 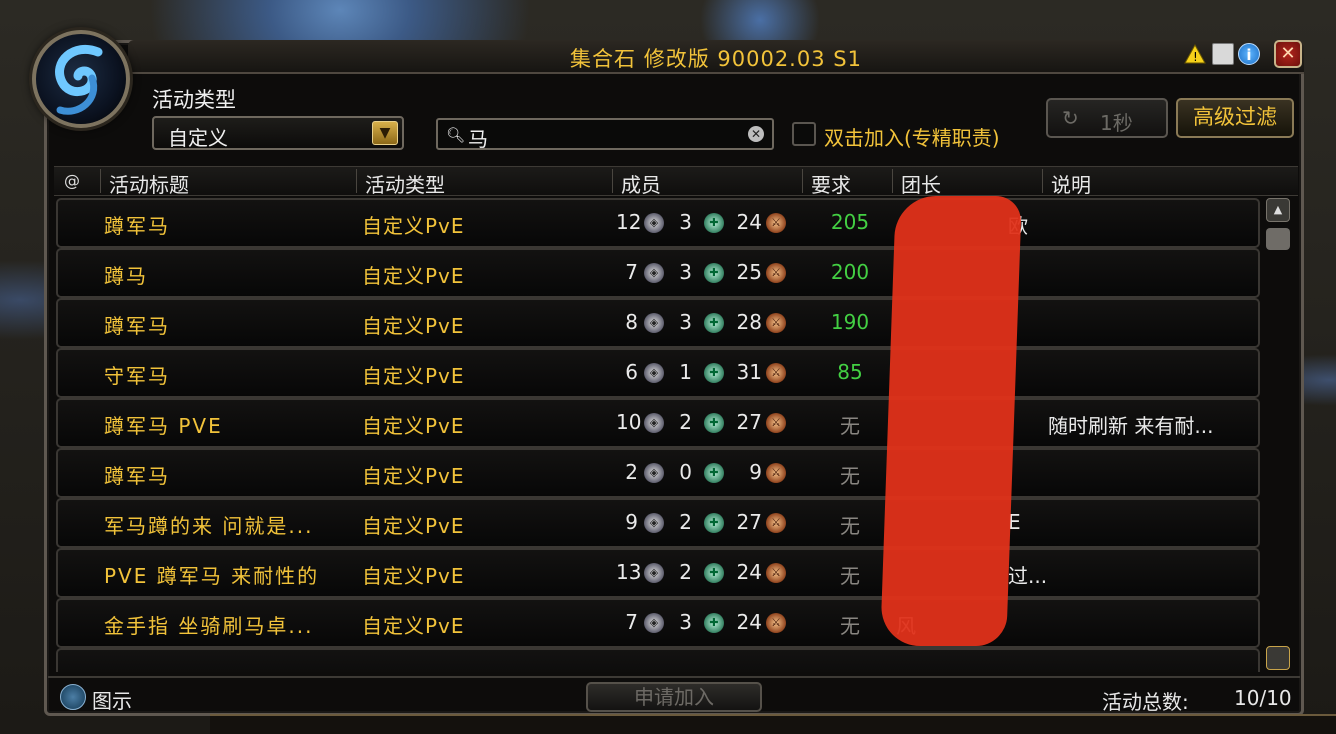 What do you see at coordinates (81, 79) in the screenshot?
I see `addon-portrait-icon` at bounding box center [81, 79].